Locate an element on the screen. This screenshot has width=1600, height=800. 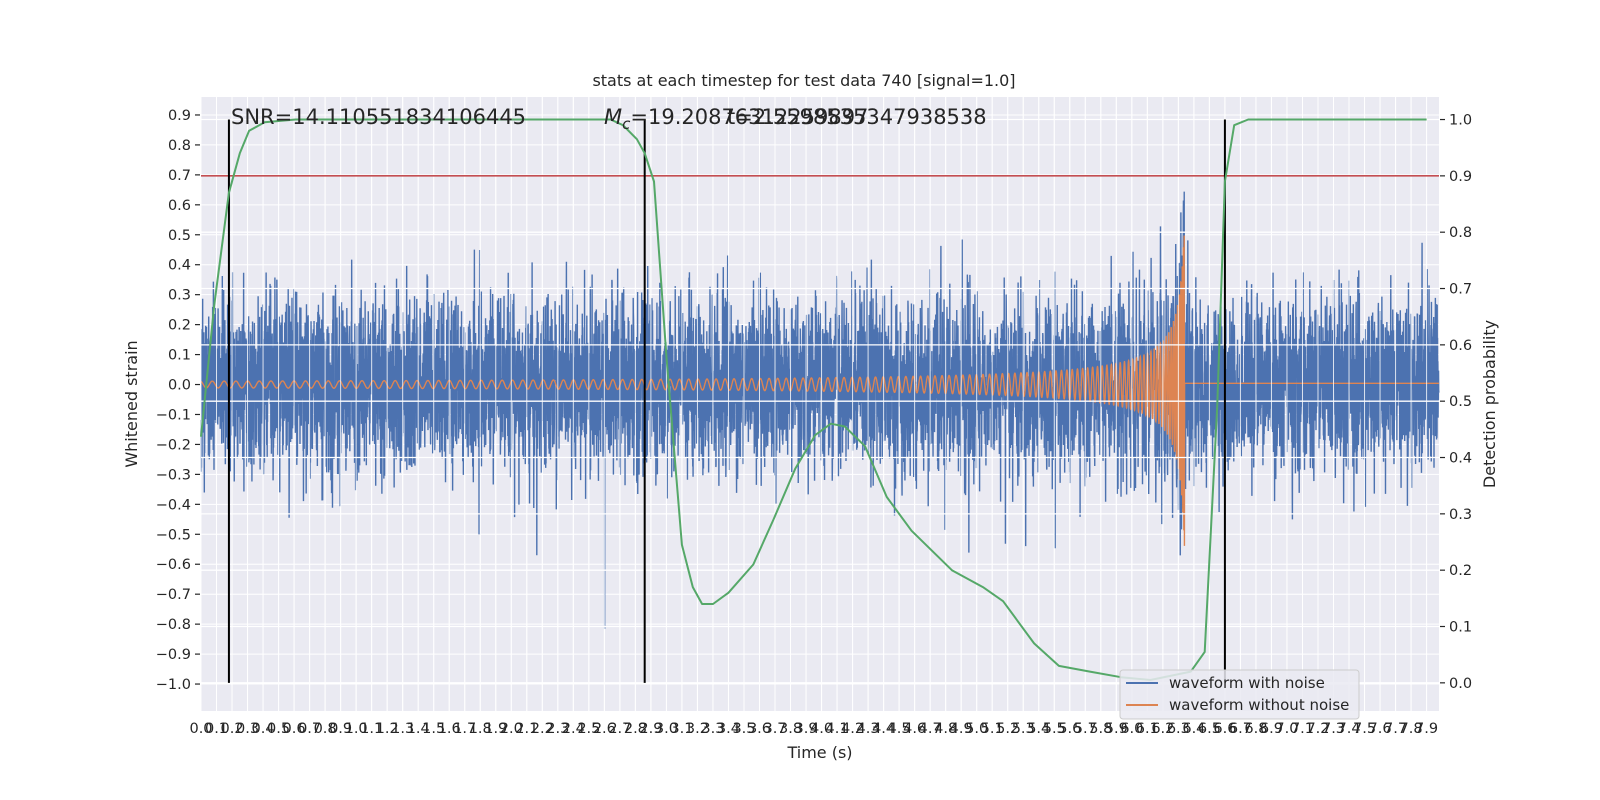
y-tick-label-right: 0.7 is located at coordinates (1460, 290).